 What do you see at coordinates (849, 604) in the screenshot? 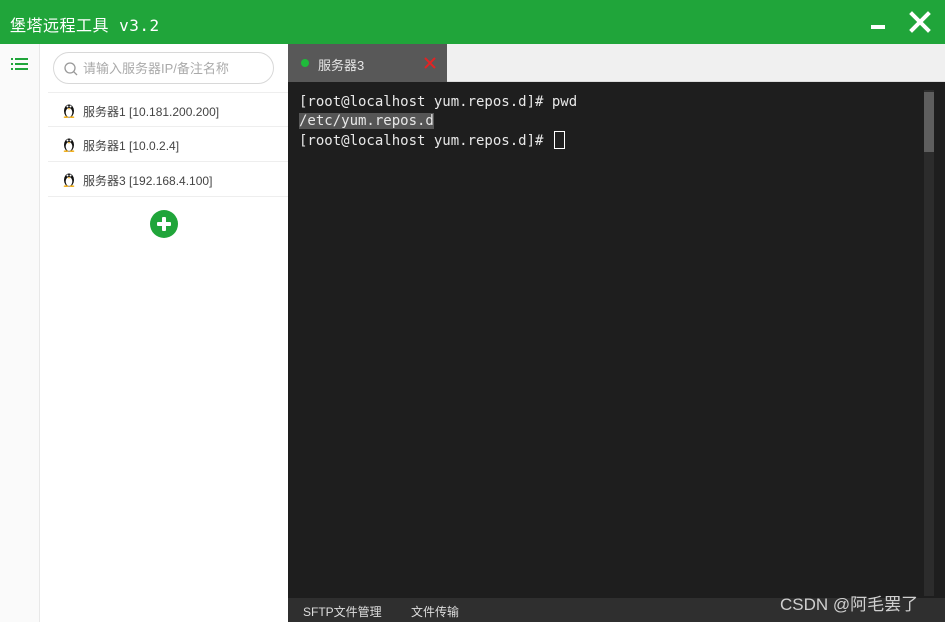
I see `watermark: CSDN @阿毛罢了` at bounding box center [849, 604].